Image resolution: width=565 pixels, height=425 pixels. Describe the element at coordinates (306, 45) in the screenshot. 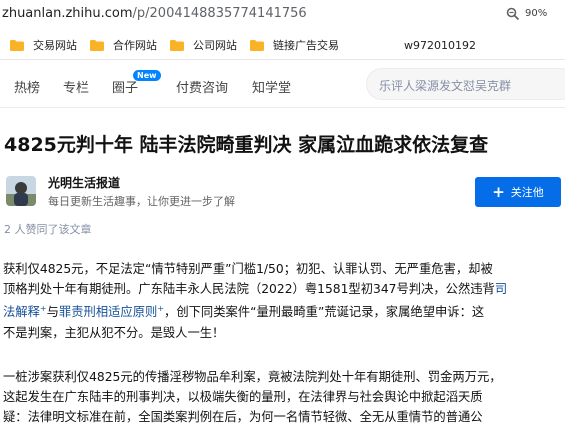

I see `bookmark-label: 链接广告交易` at that location.